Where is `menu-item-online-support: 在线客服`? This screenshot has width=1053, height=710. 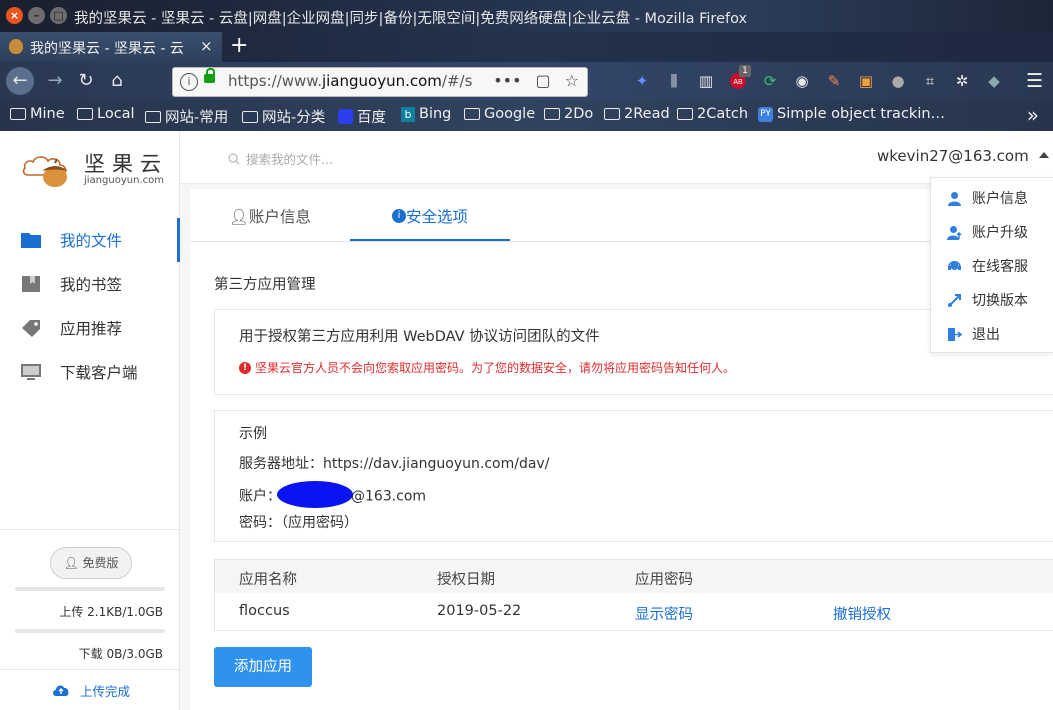
menu-item-online-support: 在线客服 is located at coordinates (992, 266).